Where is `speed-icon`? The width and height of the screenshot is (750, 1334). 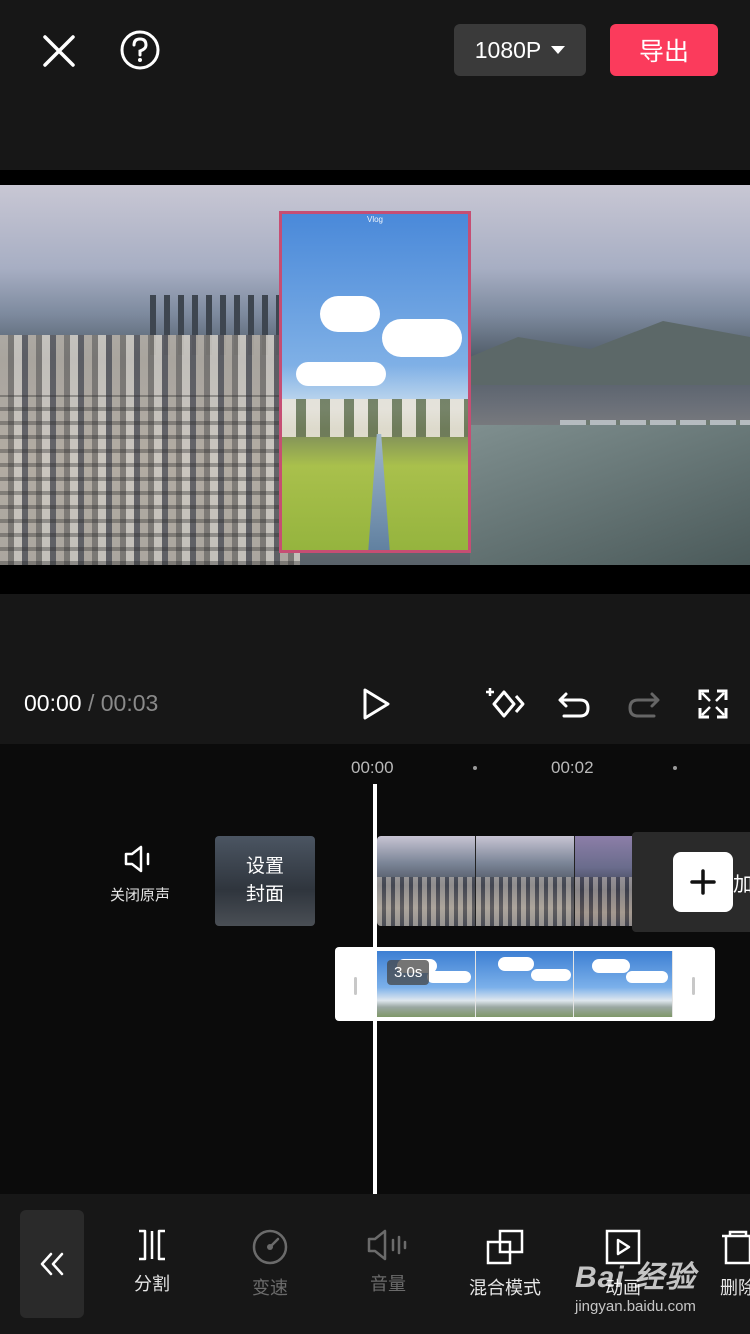 speed-icon is located at coordinates (270, 1247).